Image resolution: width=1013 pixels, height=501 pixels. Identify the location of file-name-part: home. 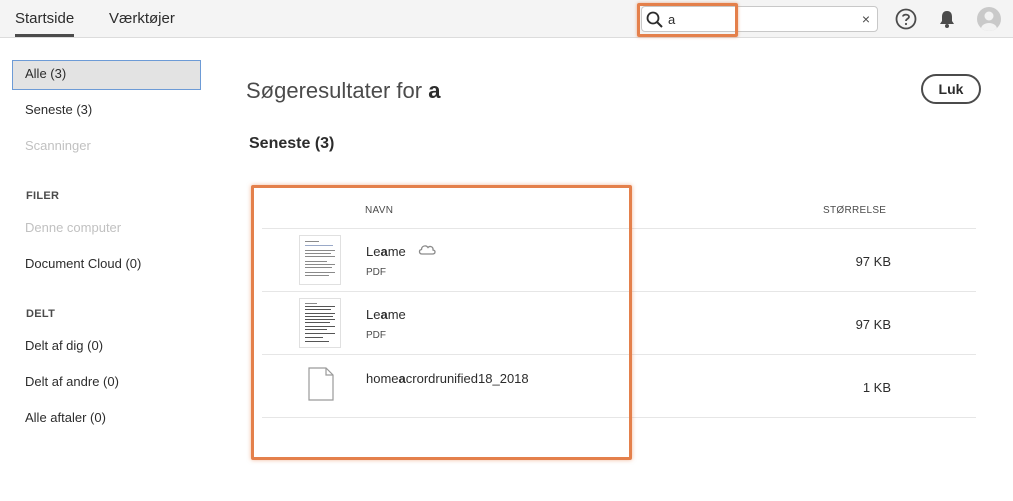
(382, 378).